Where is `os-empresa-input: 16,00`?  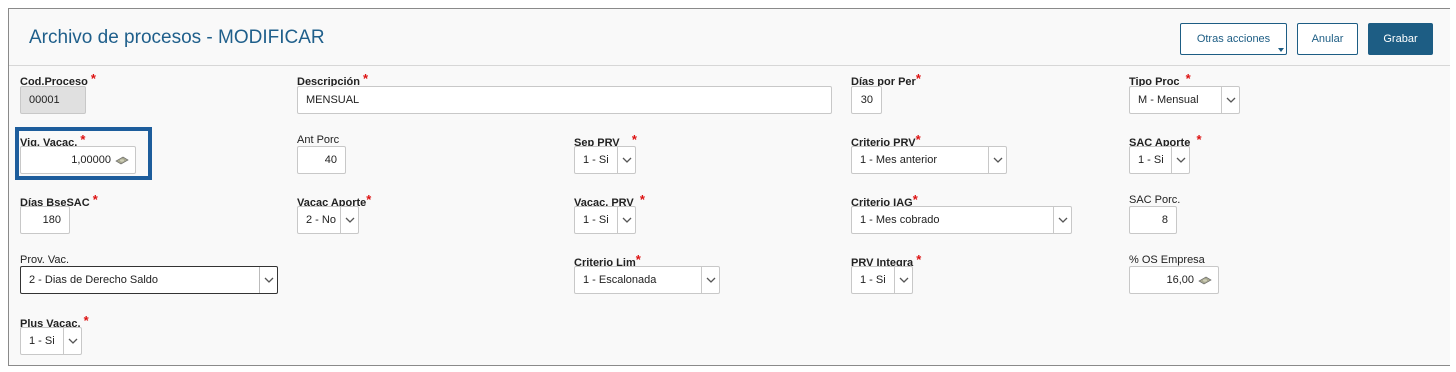
os-empresa-input: 16,00 is located at coordinates (1174, 280).